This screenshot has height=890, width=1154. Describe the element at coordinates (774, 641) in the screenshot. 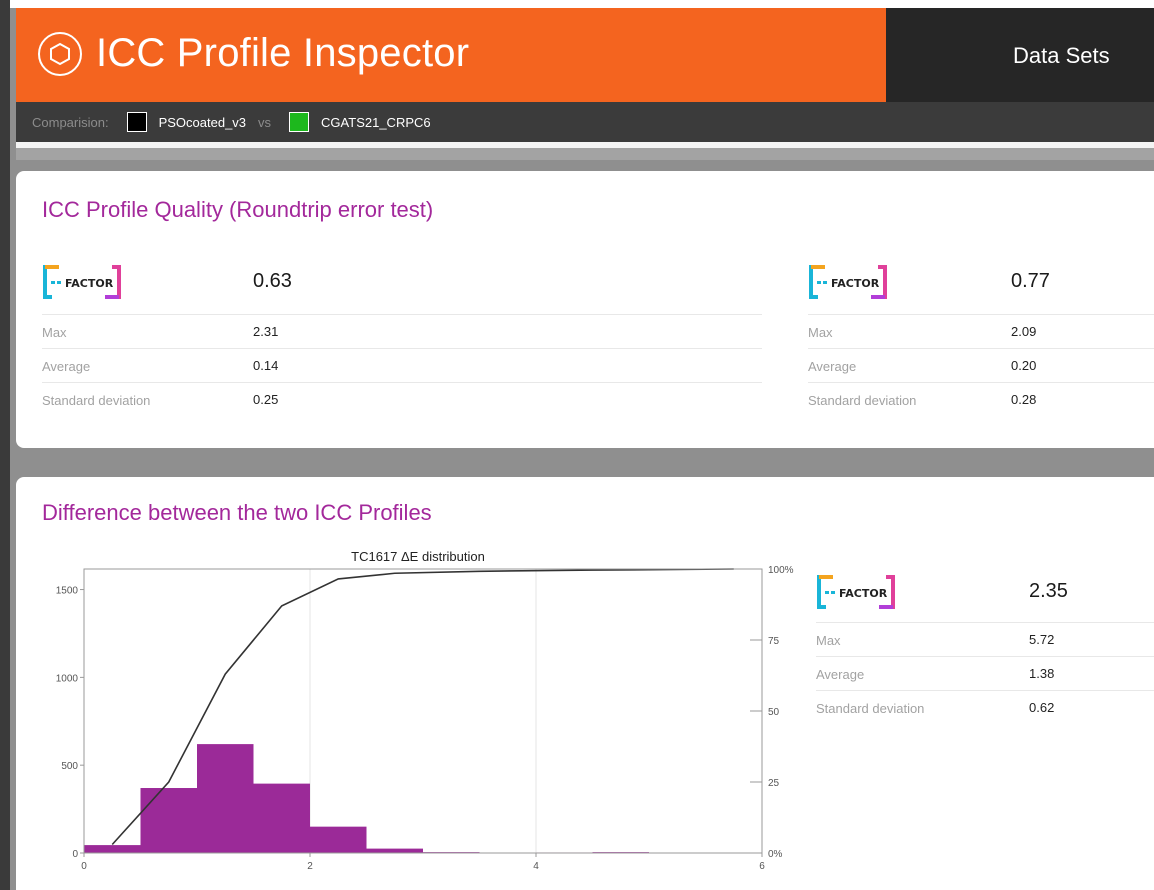

I see `y2-tick-label: 75` at that location.